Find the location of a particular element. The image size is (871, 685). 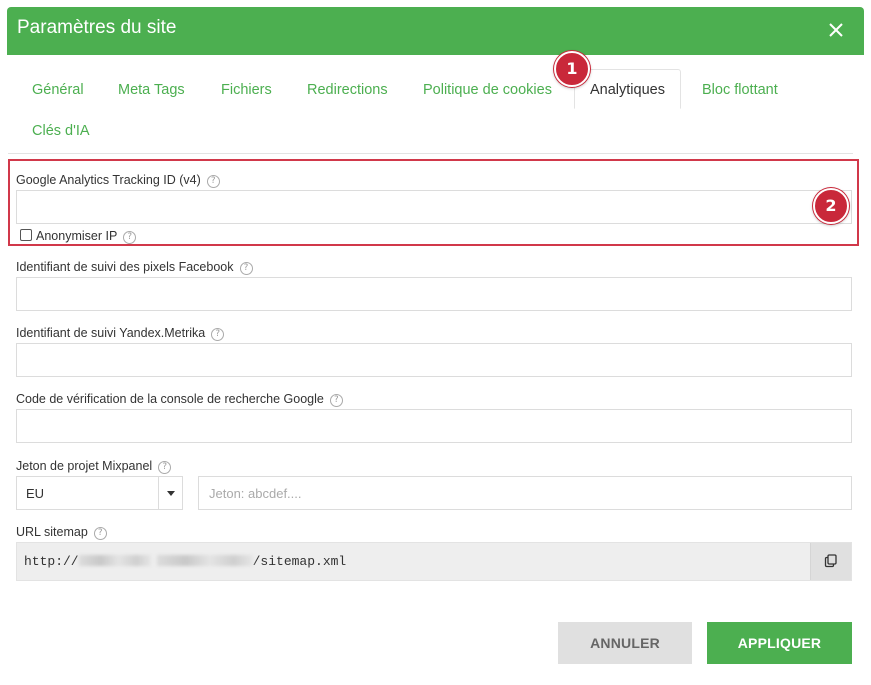

tab-floating-block: Bloc flottant is located at coordinates (740, 90).